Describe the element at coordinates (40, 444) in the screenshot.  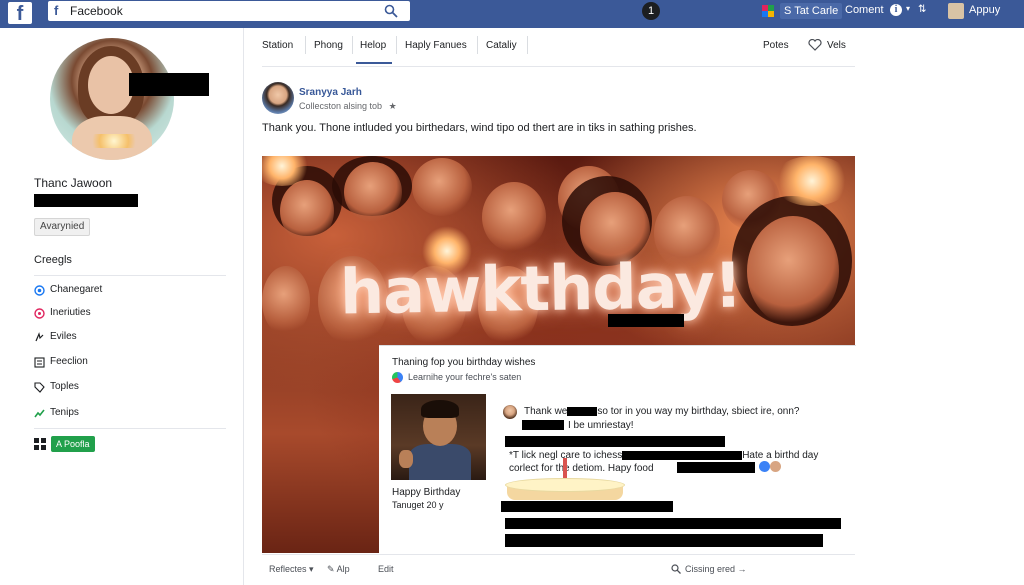
I see `apps-grid-icon` at that location.